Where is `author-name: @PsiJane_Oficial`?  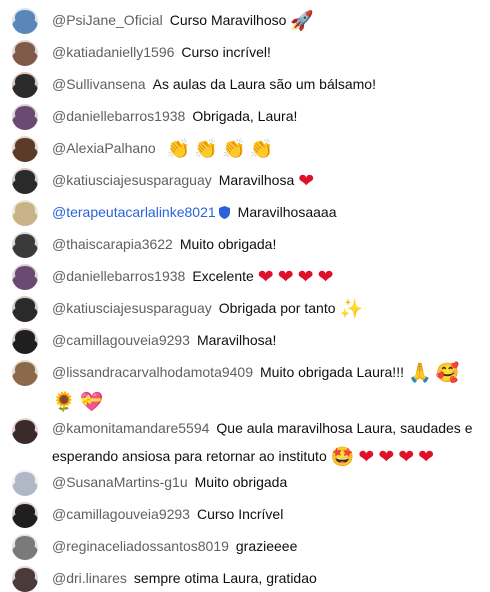 author-name: @PsiJane_Oficial is located at coordinates (107, 20).